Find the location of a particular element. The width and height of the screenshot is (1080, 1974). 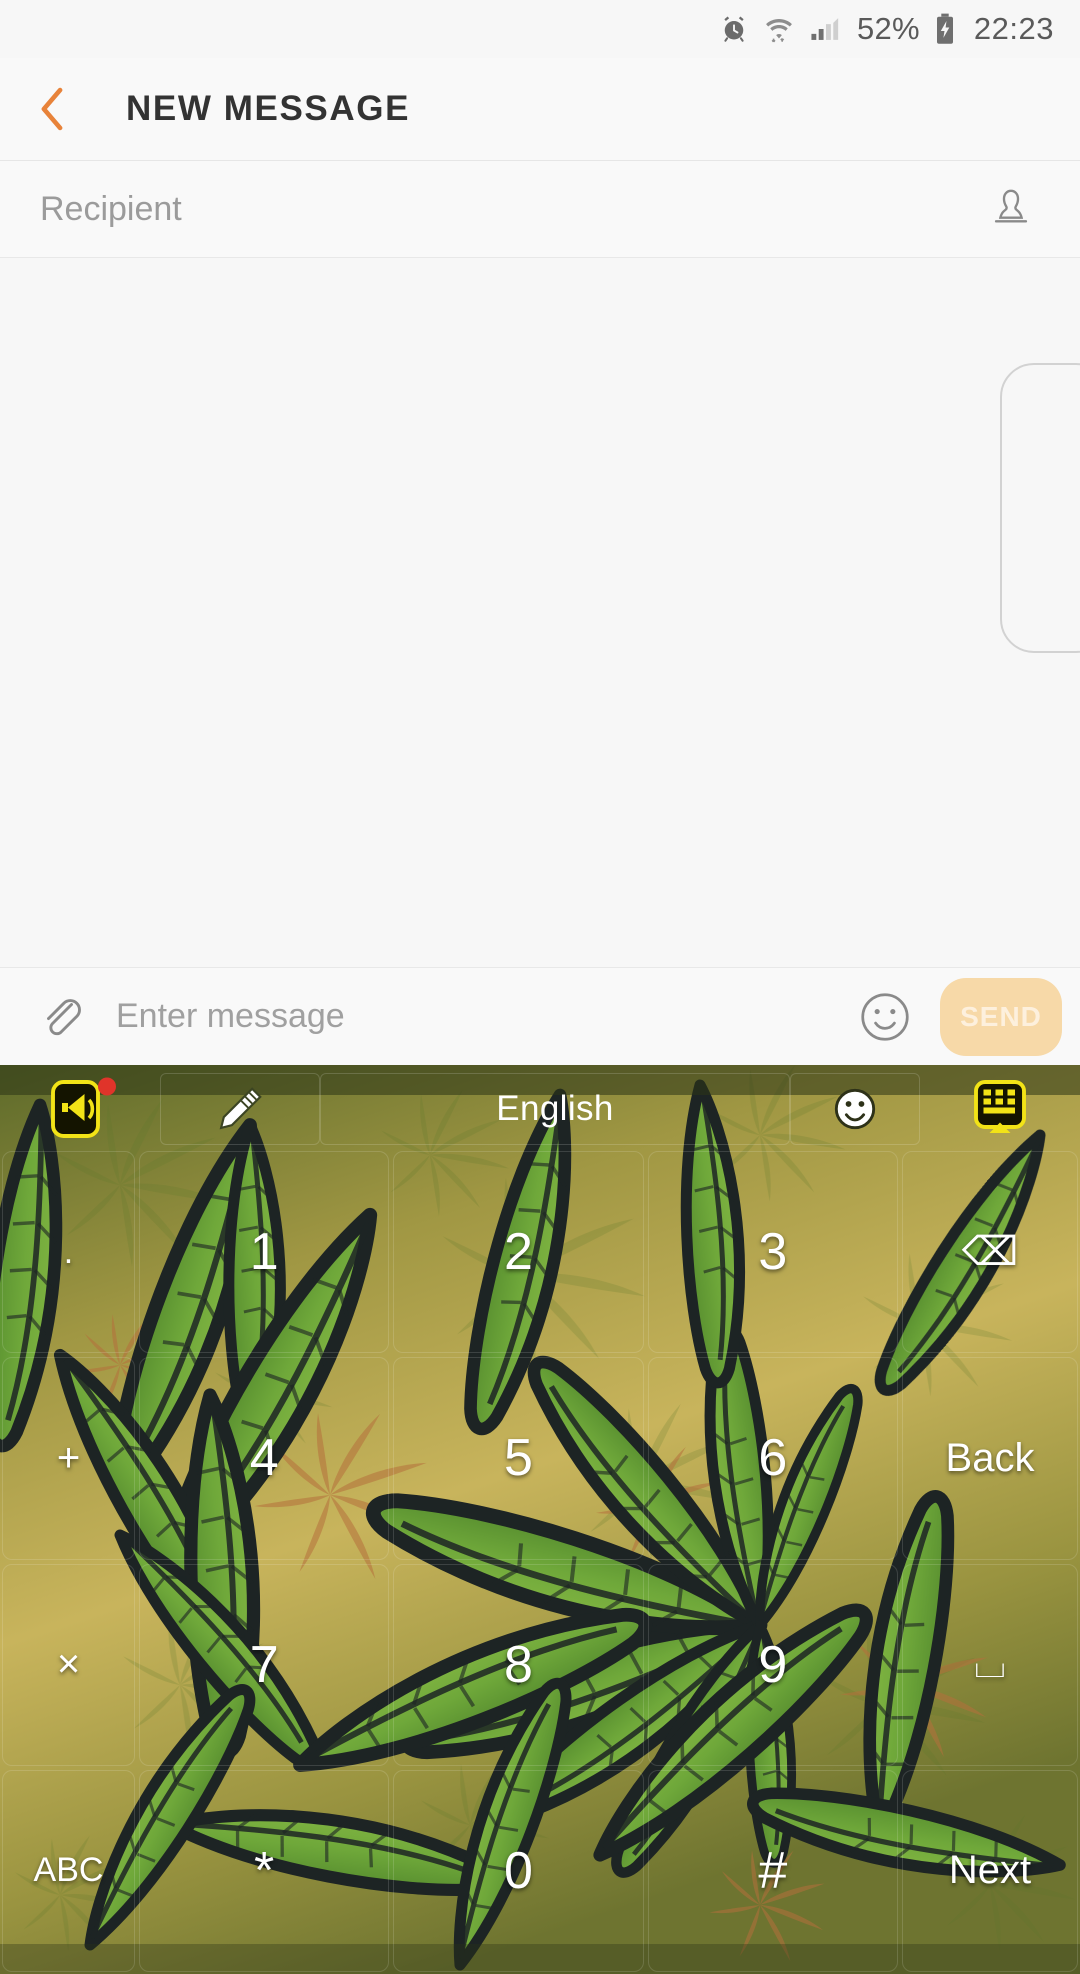

key-6: 6 is located at coordinates (772, 1458).